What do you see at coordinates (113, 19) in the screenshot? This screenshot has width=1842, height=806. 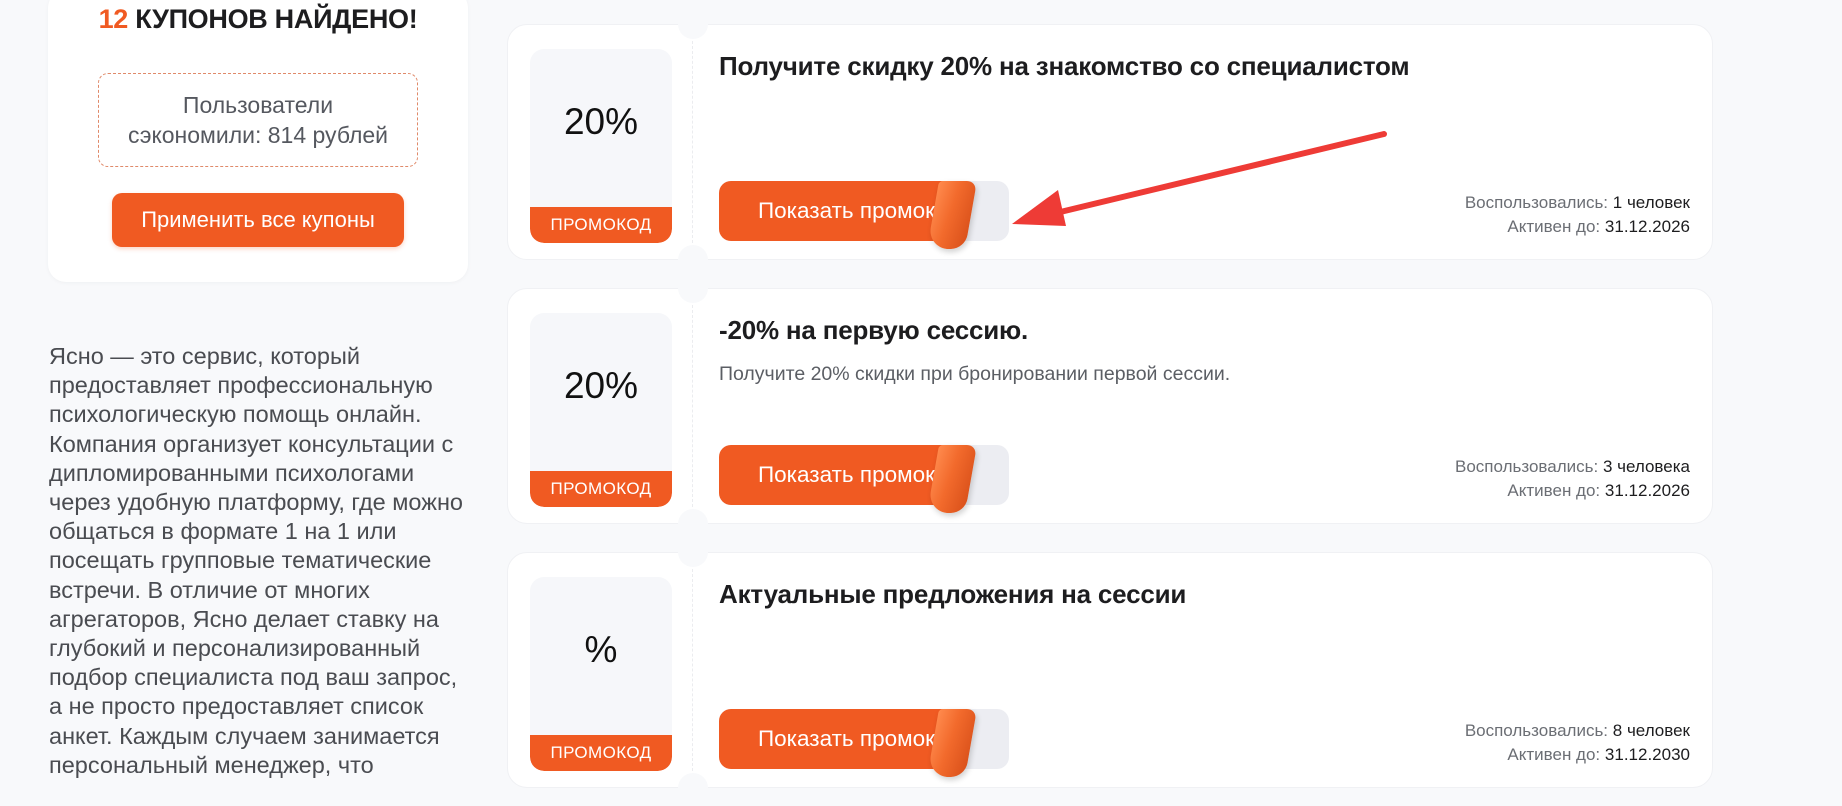 I see `coupons-count: 12` at bounding box center [113, 19].